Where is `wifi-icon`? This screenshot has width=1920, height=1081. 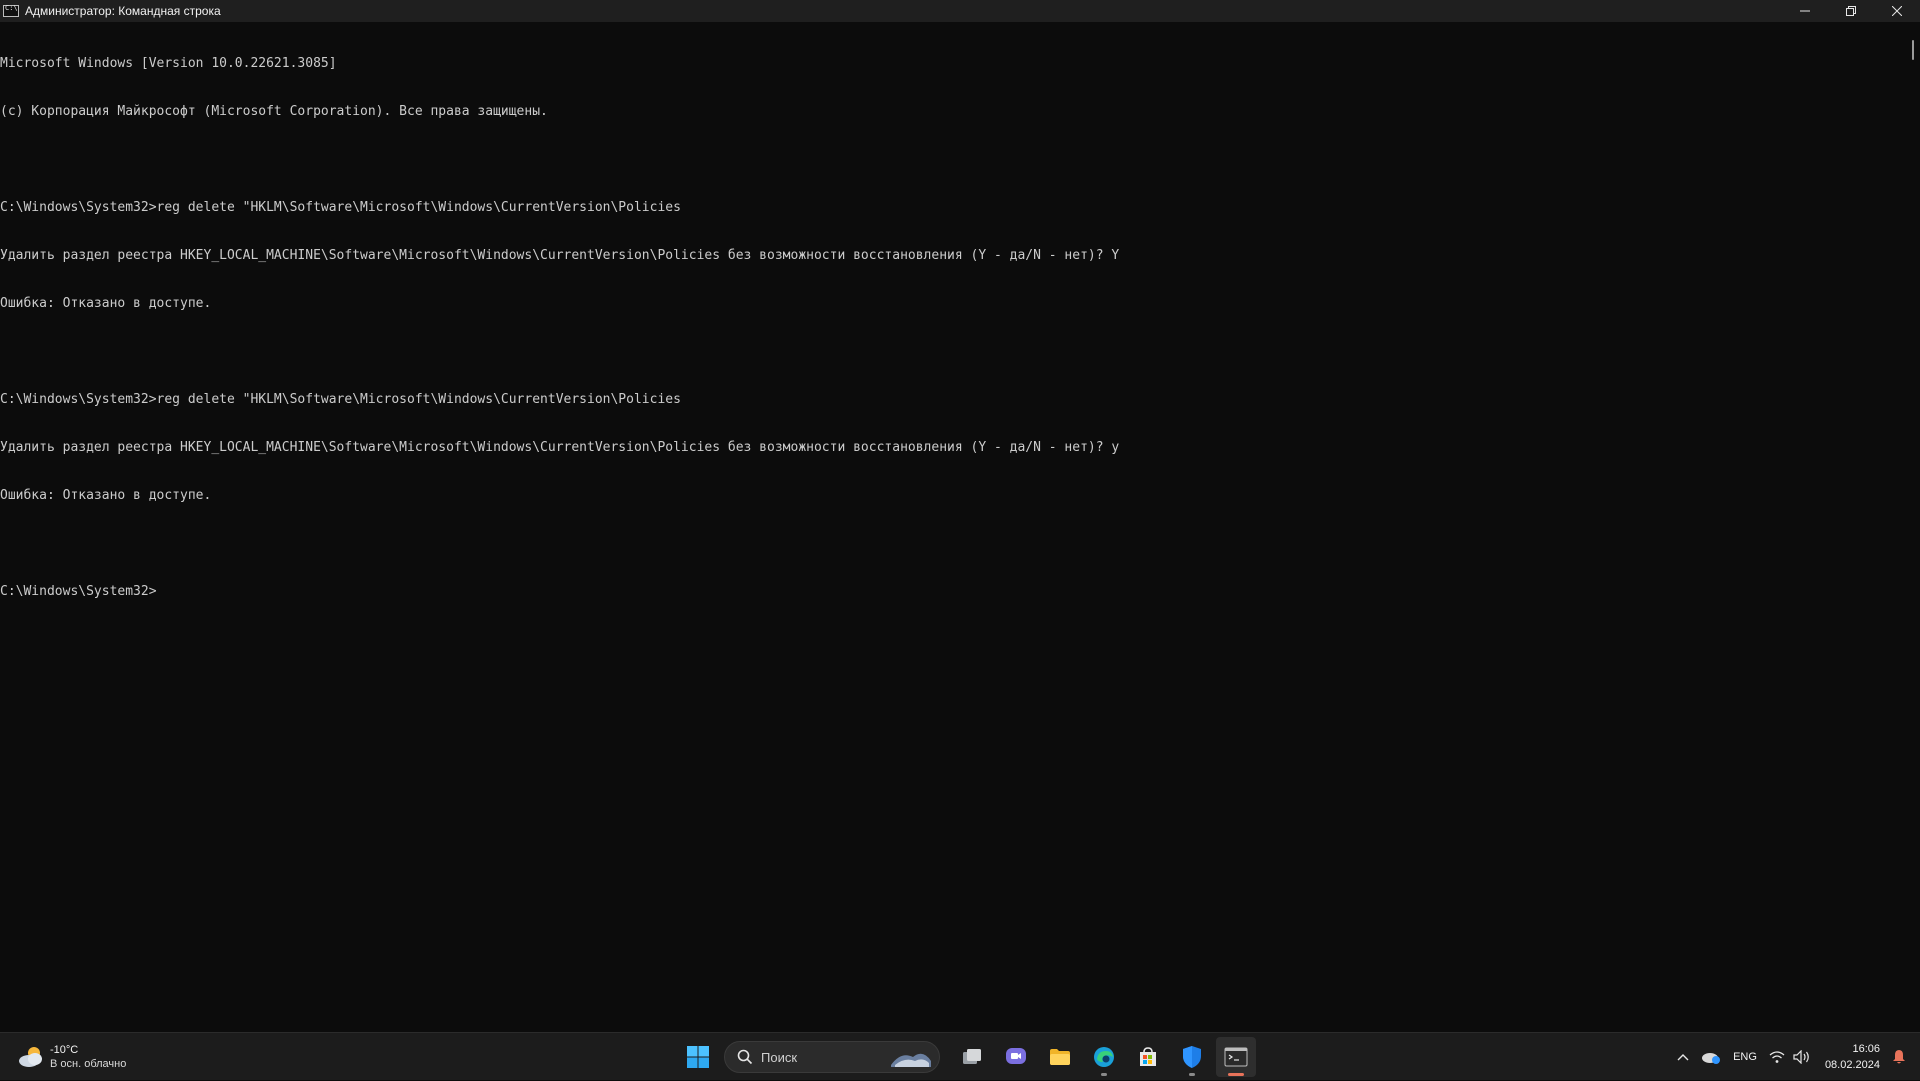 wifi-icon is located at coordinates (1777, 1057).